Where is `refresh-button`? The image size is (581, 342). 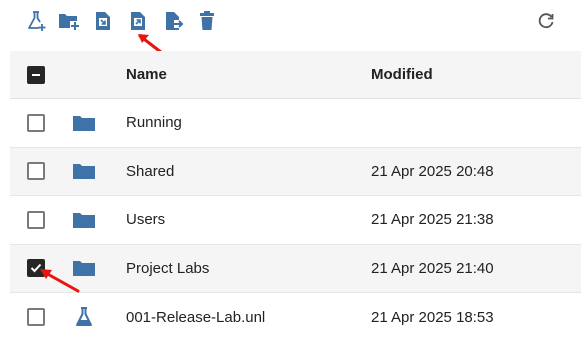
refresh-button is located at coordinates (546, 21).